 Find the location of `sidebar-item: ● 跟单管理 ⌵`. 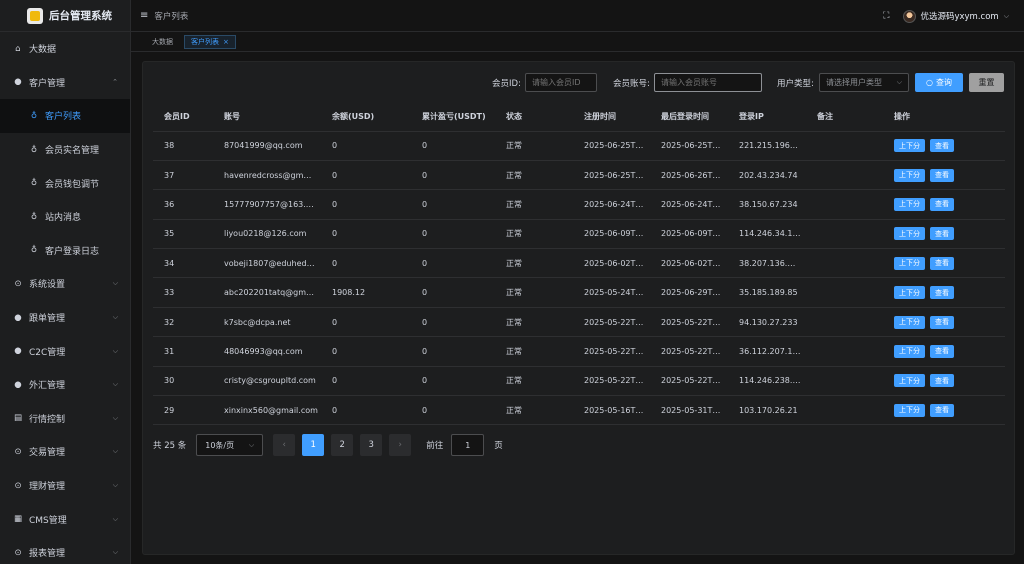

sidebar-item: ● 跟单管理 ⌵ is located at coordinates (65, 318).